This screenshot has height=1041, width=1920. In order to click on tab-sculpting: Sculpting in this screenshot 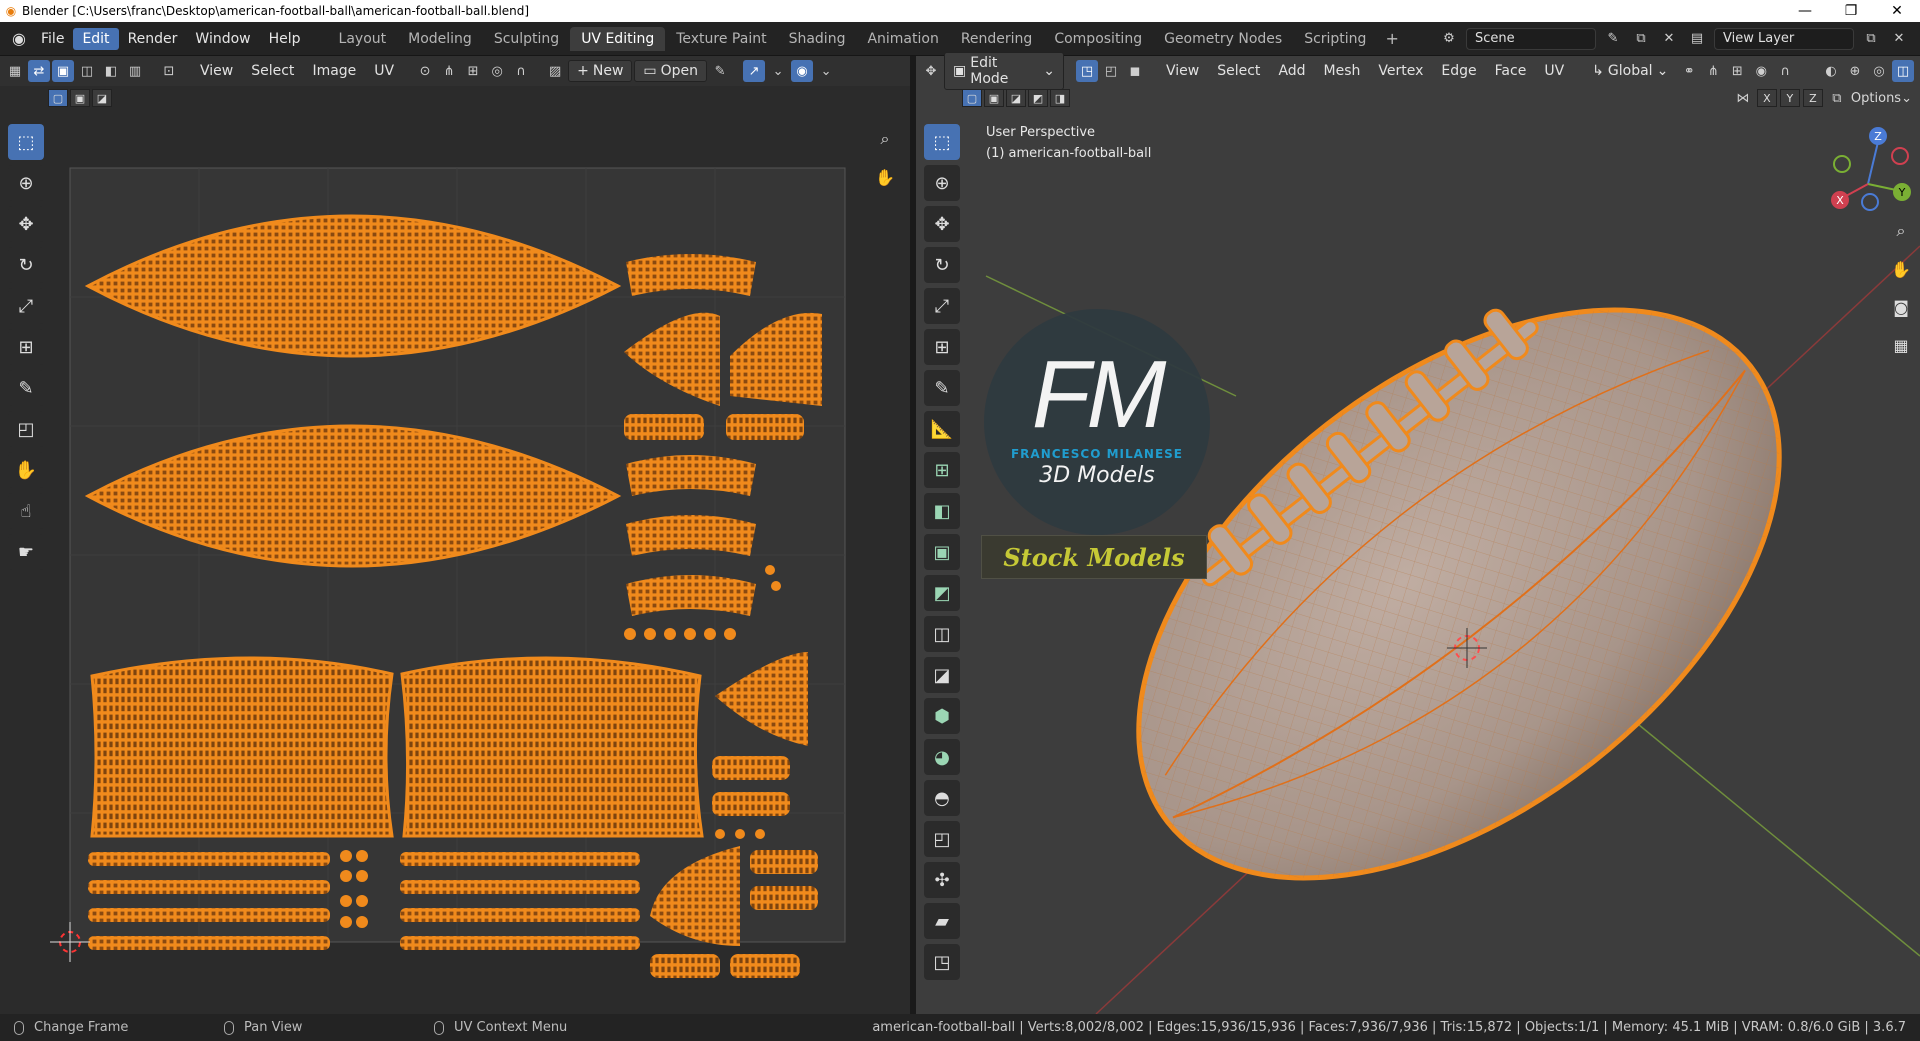, I will do `click(526, 39)`.